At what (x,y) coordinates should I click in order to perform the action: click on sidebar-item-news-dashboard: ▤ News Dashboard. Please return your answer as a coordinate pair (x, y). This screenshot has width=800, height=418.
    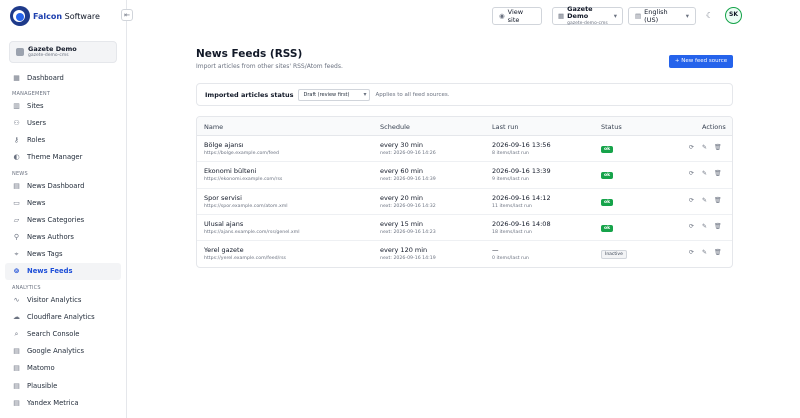
    Looking at the image, I should click on (63, 185).